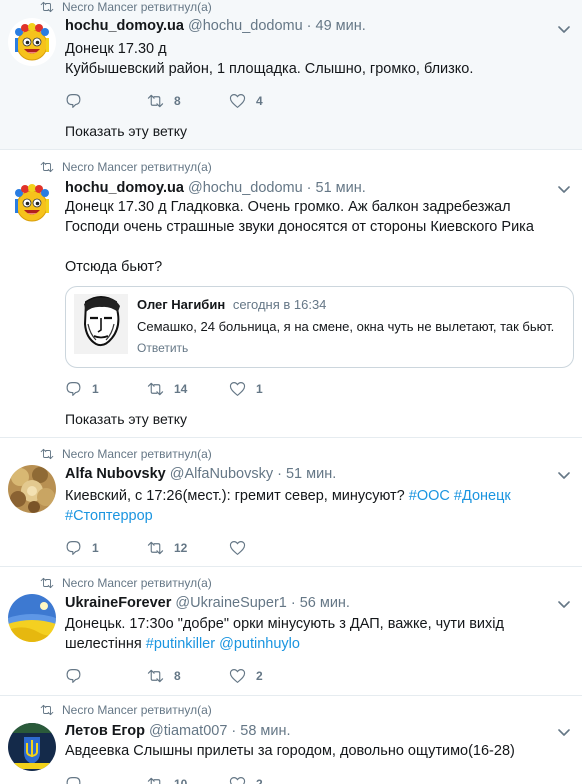 The width and height of the screenshot is (582, 784). Describe the element at coordinates (116, 49) in the screenshot. I see `tweet-text-line: Донецк 17.30 д` at that location.